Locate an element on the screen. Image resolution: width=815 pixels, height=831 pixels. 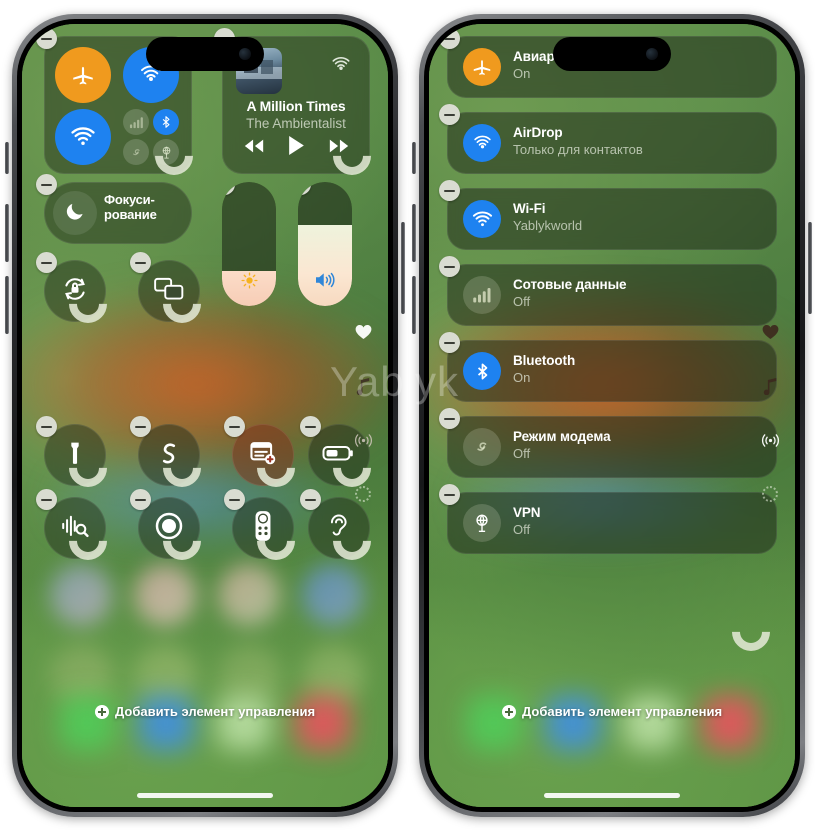
row-label: Режим модема is located at coordinates (562, 436).